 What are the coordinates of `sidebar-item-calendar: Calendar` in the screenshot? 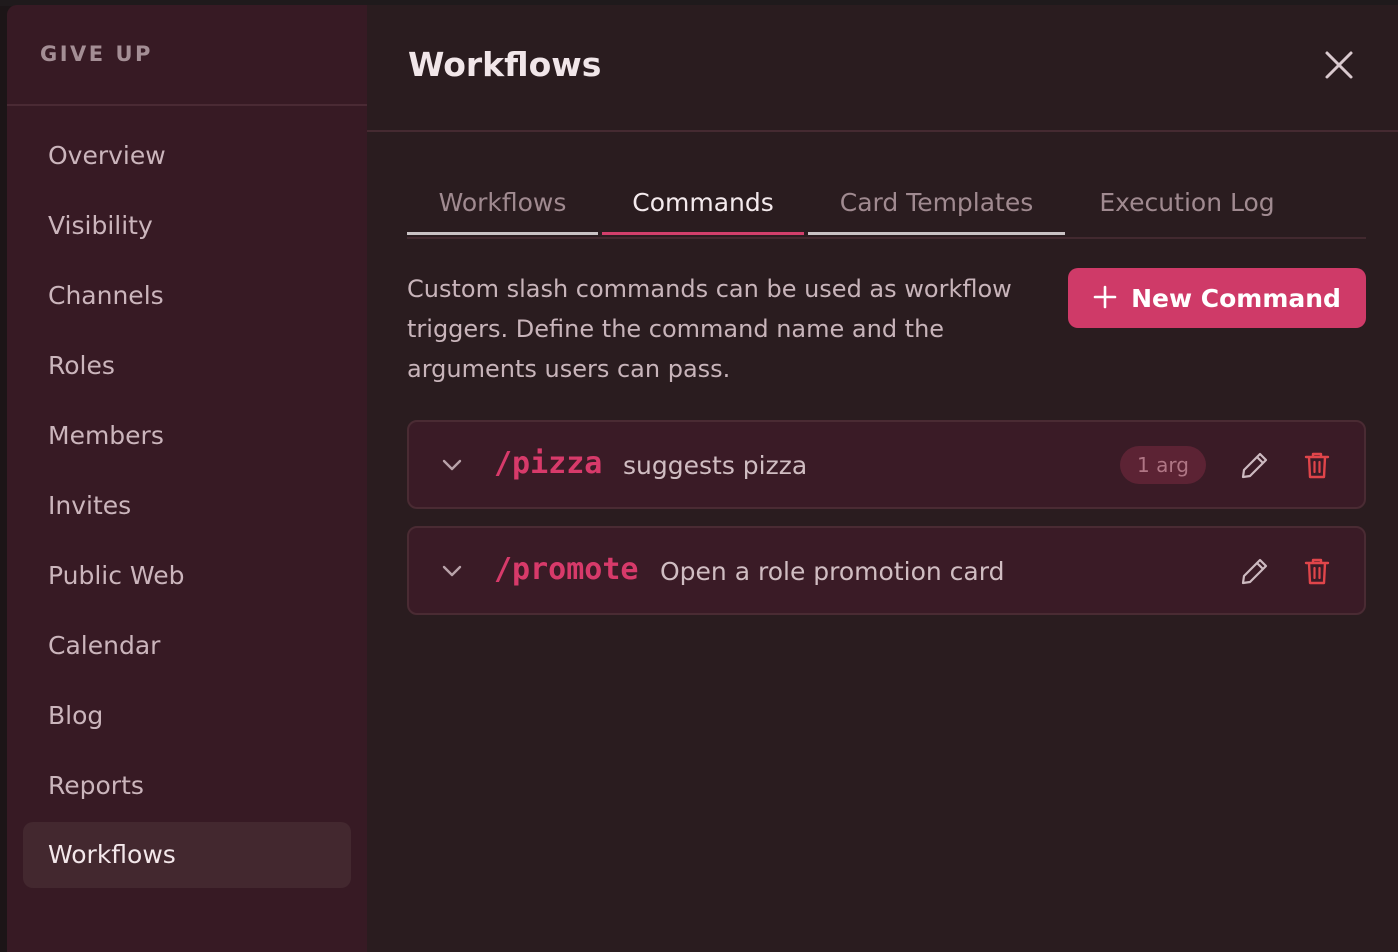 It's located at (187, 646).